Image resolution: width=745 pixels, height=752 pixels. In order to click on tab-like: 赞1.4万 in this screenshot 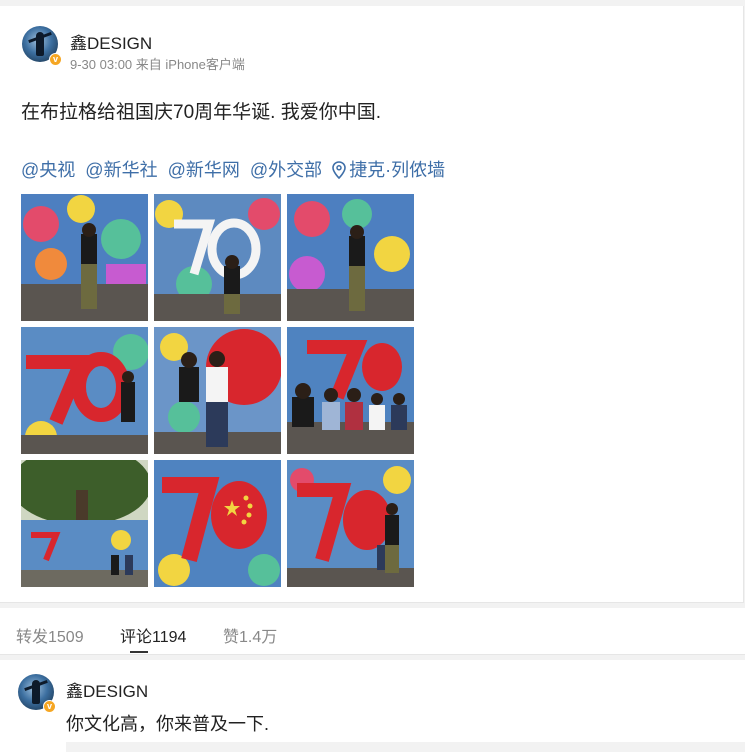, I will do `click(250, 635)`.